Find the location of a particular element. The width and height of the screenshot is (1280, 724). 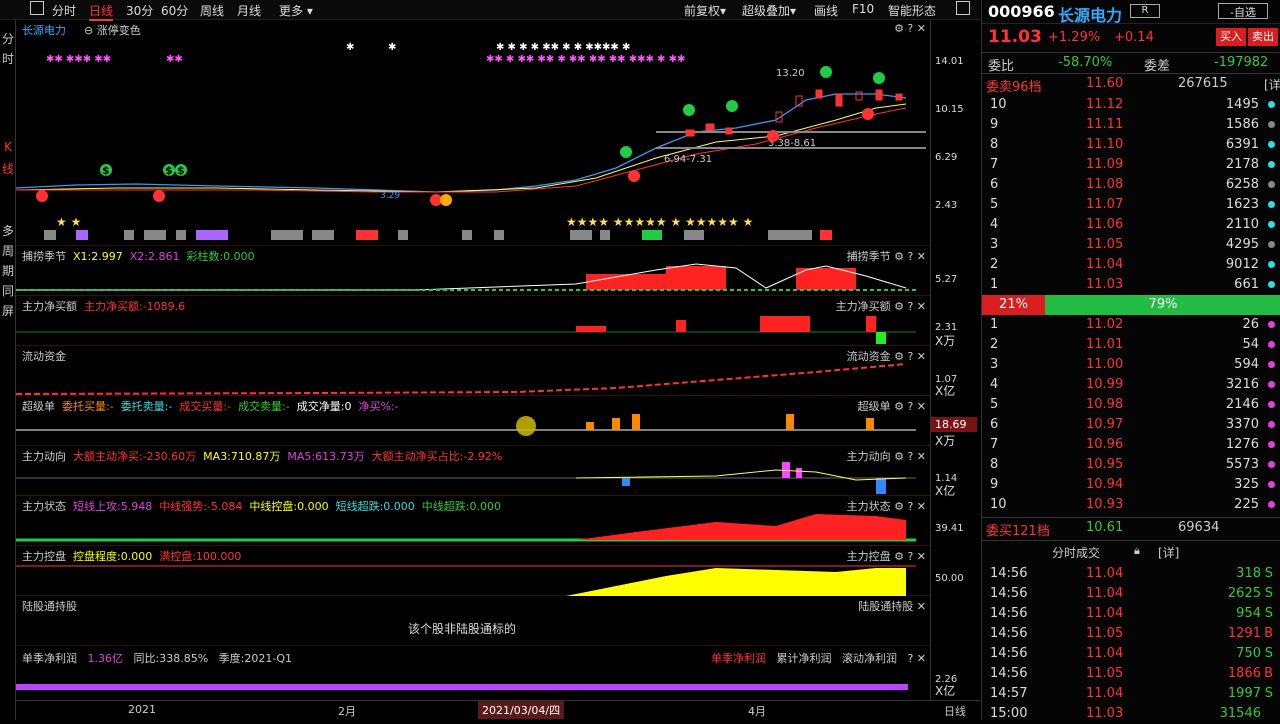

chaojidan-chart is located at coordinates (466, 425).